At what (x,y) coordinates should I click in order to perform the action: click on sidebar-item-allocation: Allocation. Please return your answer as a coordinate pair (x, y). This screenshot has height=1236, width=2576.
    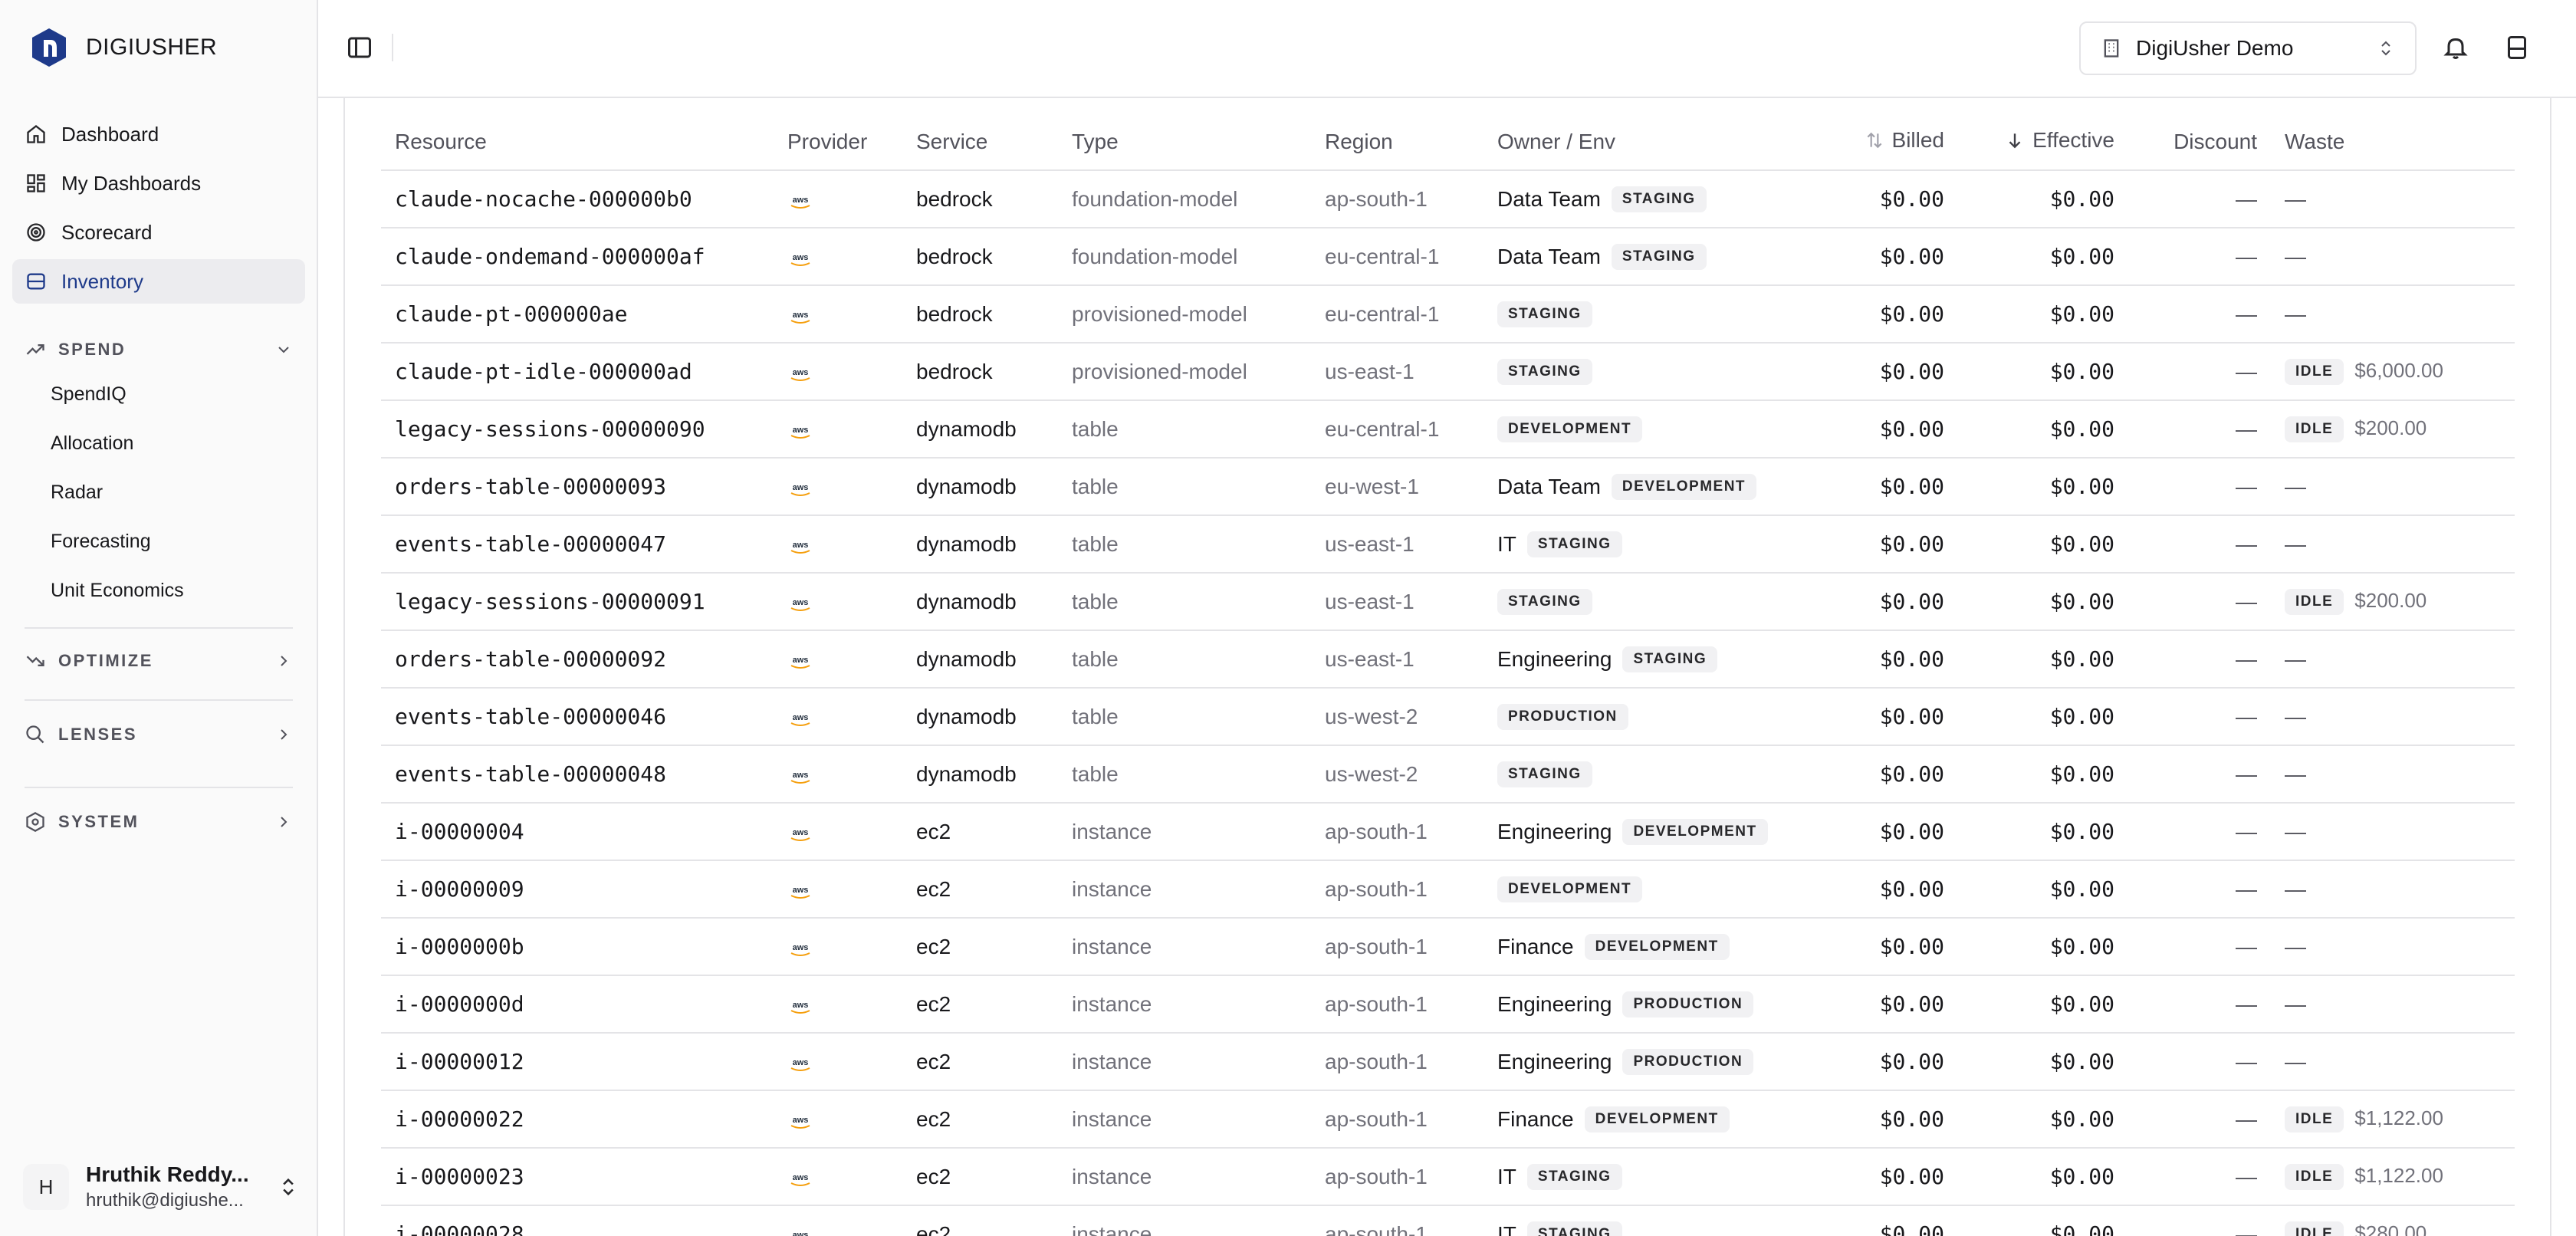
    Looking at the image, I should click on (92, 443).